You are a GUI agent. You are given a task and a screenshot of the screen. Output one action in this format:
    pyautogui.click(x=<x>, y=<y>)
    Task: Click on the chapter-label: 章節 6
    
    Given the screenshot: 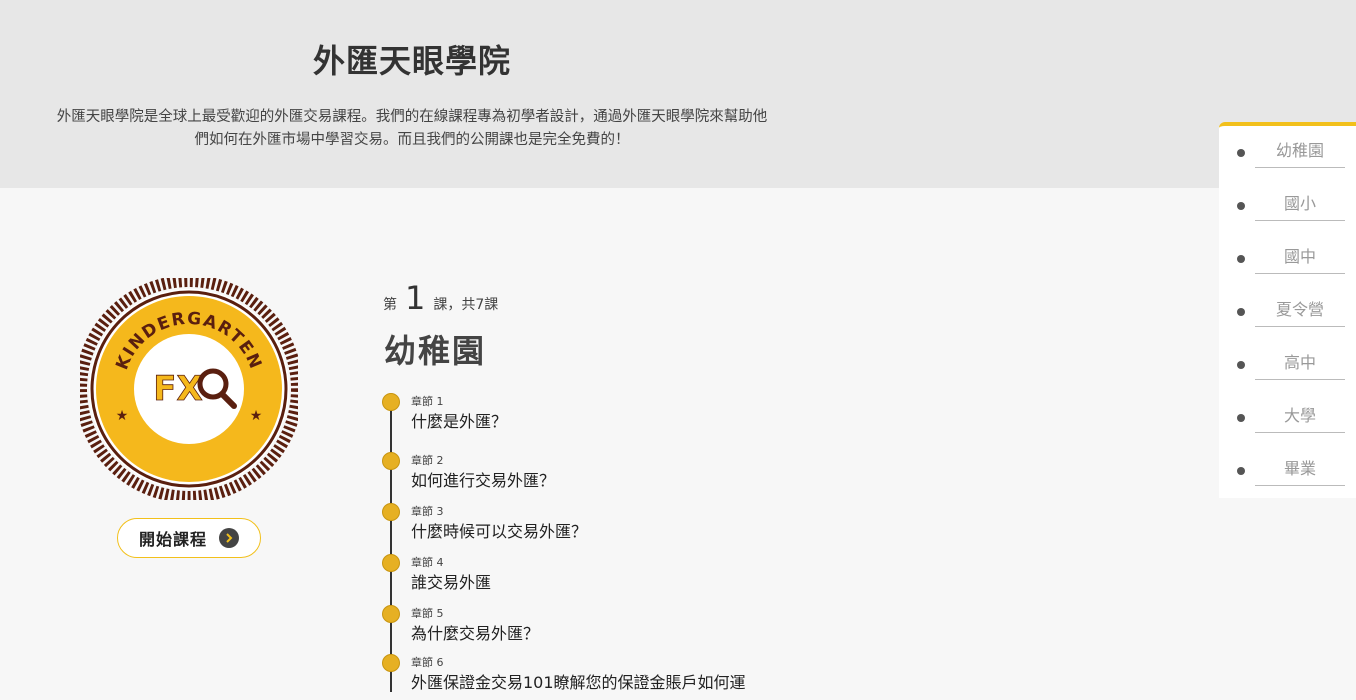 What is the action you would take?
    pyautogui.click(x=427, y=662)
    